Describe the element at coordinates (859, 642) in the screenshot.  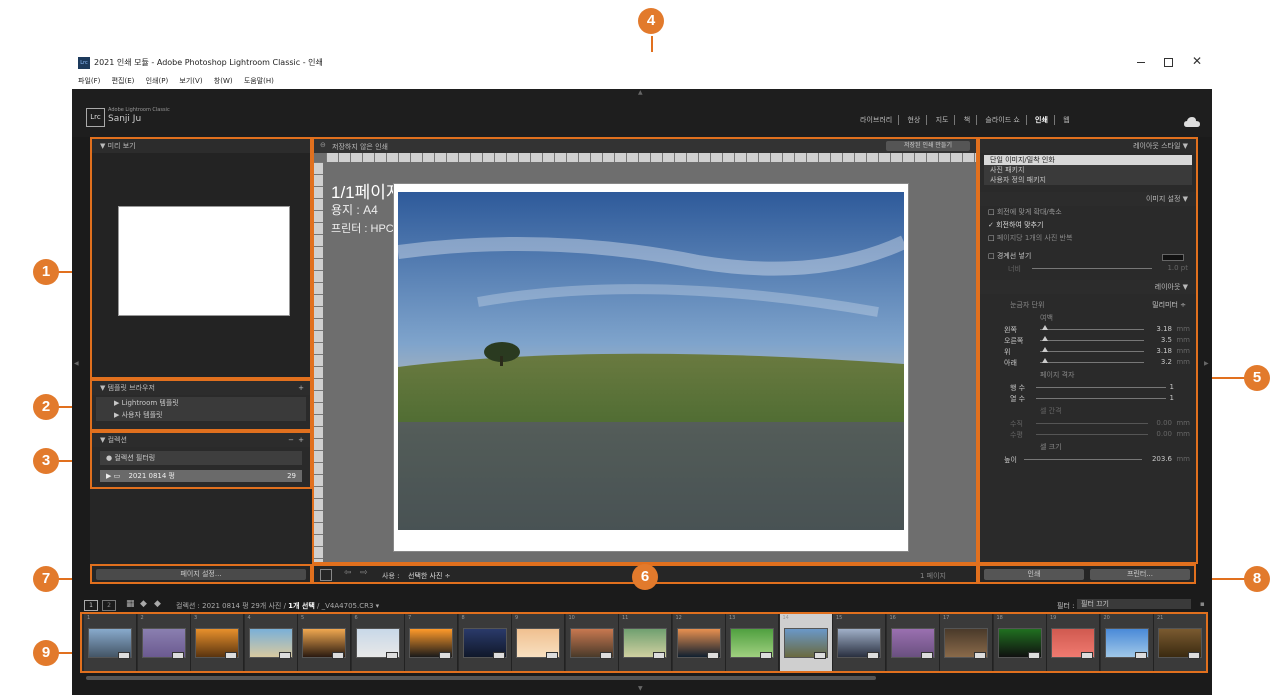
I see `filmstrip-cell: 15` at that location.